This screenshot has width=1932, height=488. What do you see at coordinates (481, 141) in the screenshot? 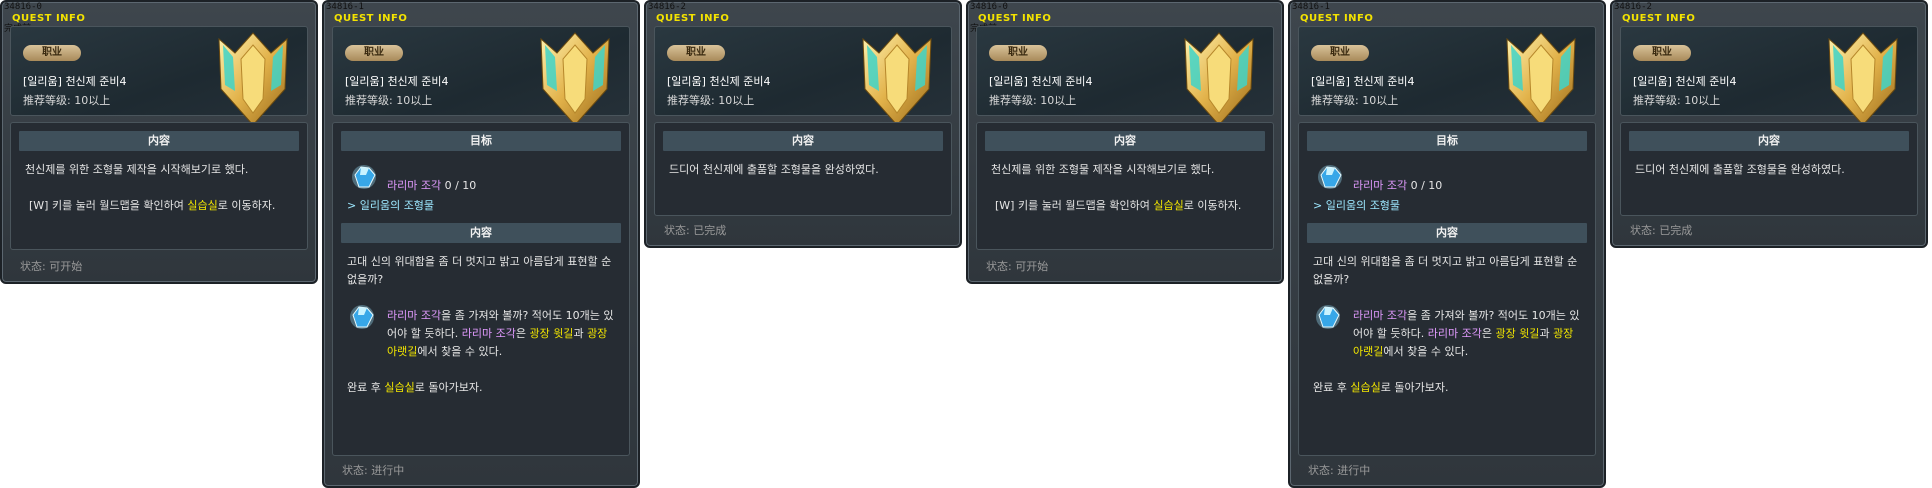
I see `section-header-goal: 目标` at bounding box center [481, 141].